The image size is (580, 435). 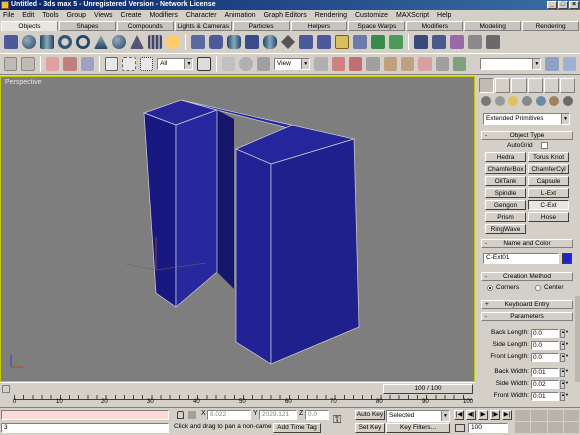 I want to click on cameras-icon, so click(x=526, y=101).